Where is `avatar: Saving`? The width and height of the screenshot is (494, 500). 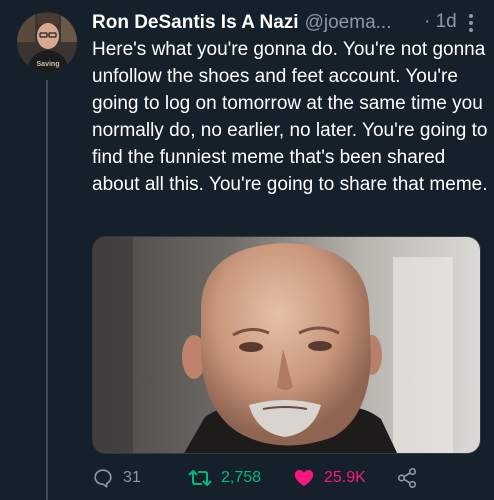
avatar: Saving is located at coordinates (47, 42).